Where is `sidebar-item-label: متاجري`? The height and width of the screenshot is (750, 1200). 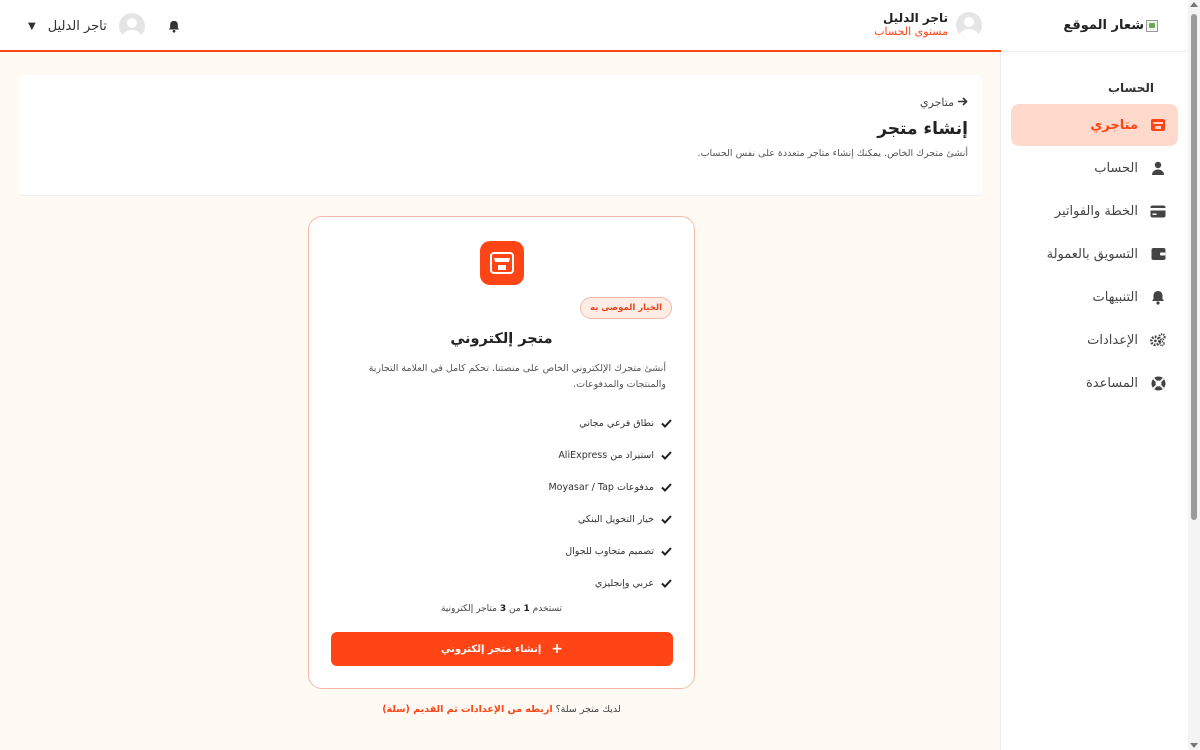
sidebar-item-label: متاجري is located at coordinates (1114, 125).